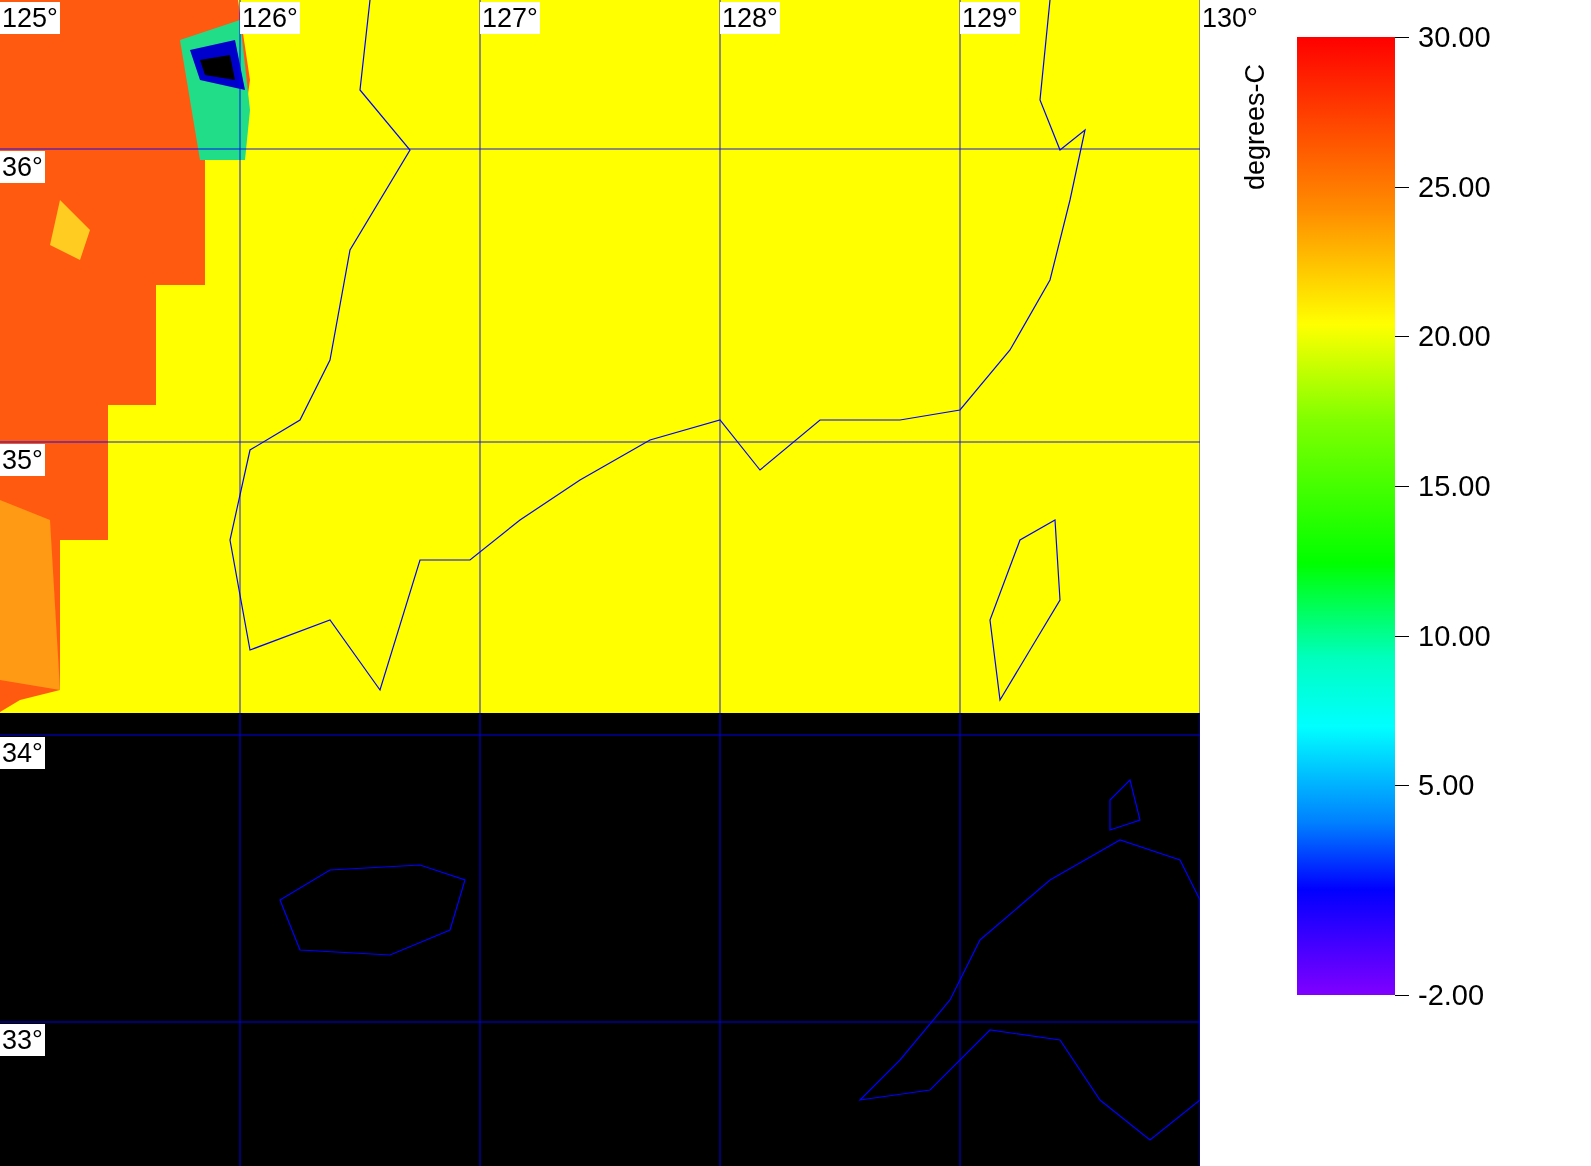  Describe the element at coordinates (270, 18) in the screenshot. I see `longitude-label: 126°` at that location.